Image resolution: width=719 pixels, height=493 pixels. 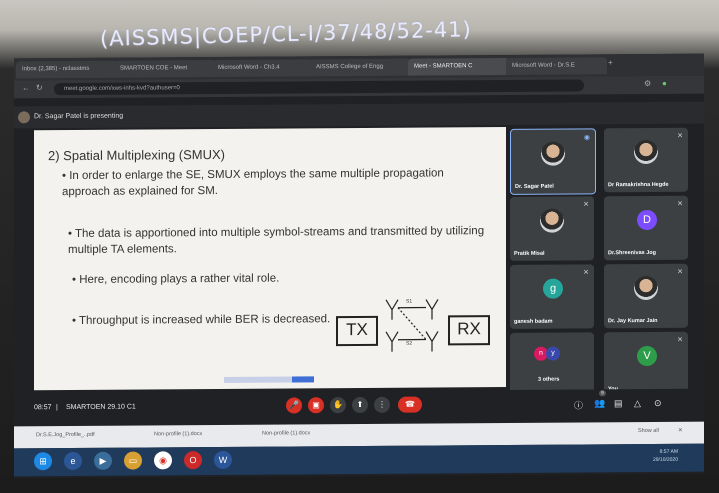 What do you see at coordinates (458, 66) in the screenshot?
I see `browser-tab-active: Meet - SMARTOEN C` at bounding box center [458, 66].